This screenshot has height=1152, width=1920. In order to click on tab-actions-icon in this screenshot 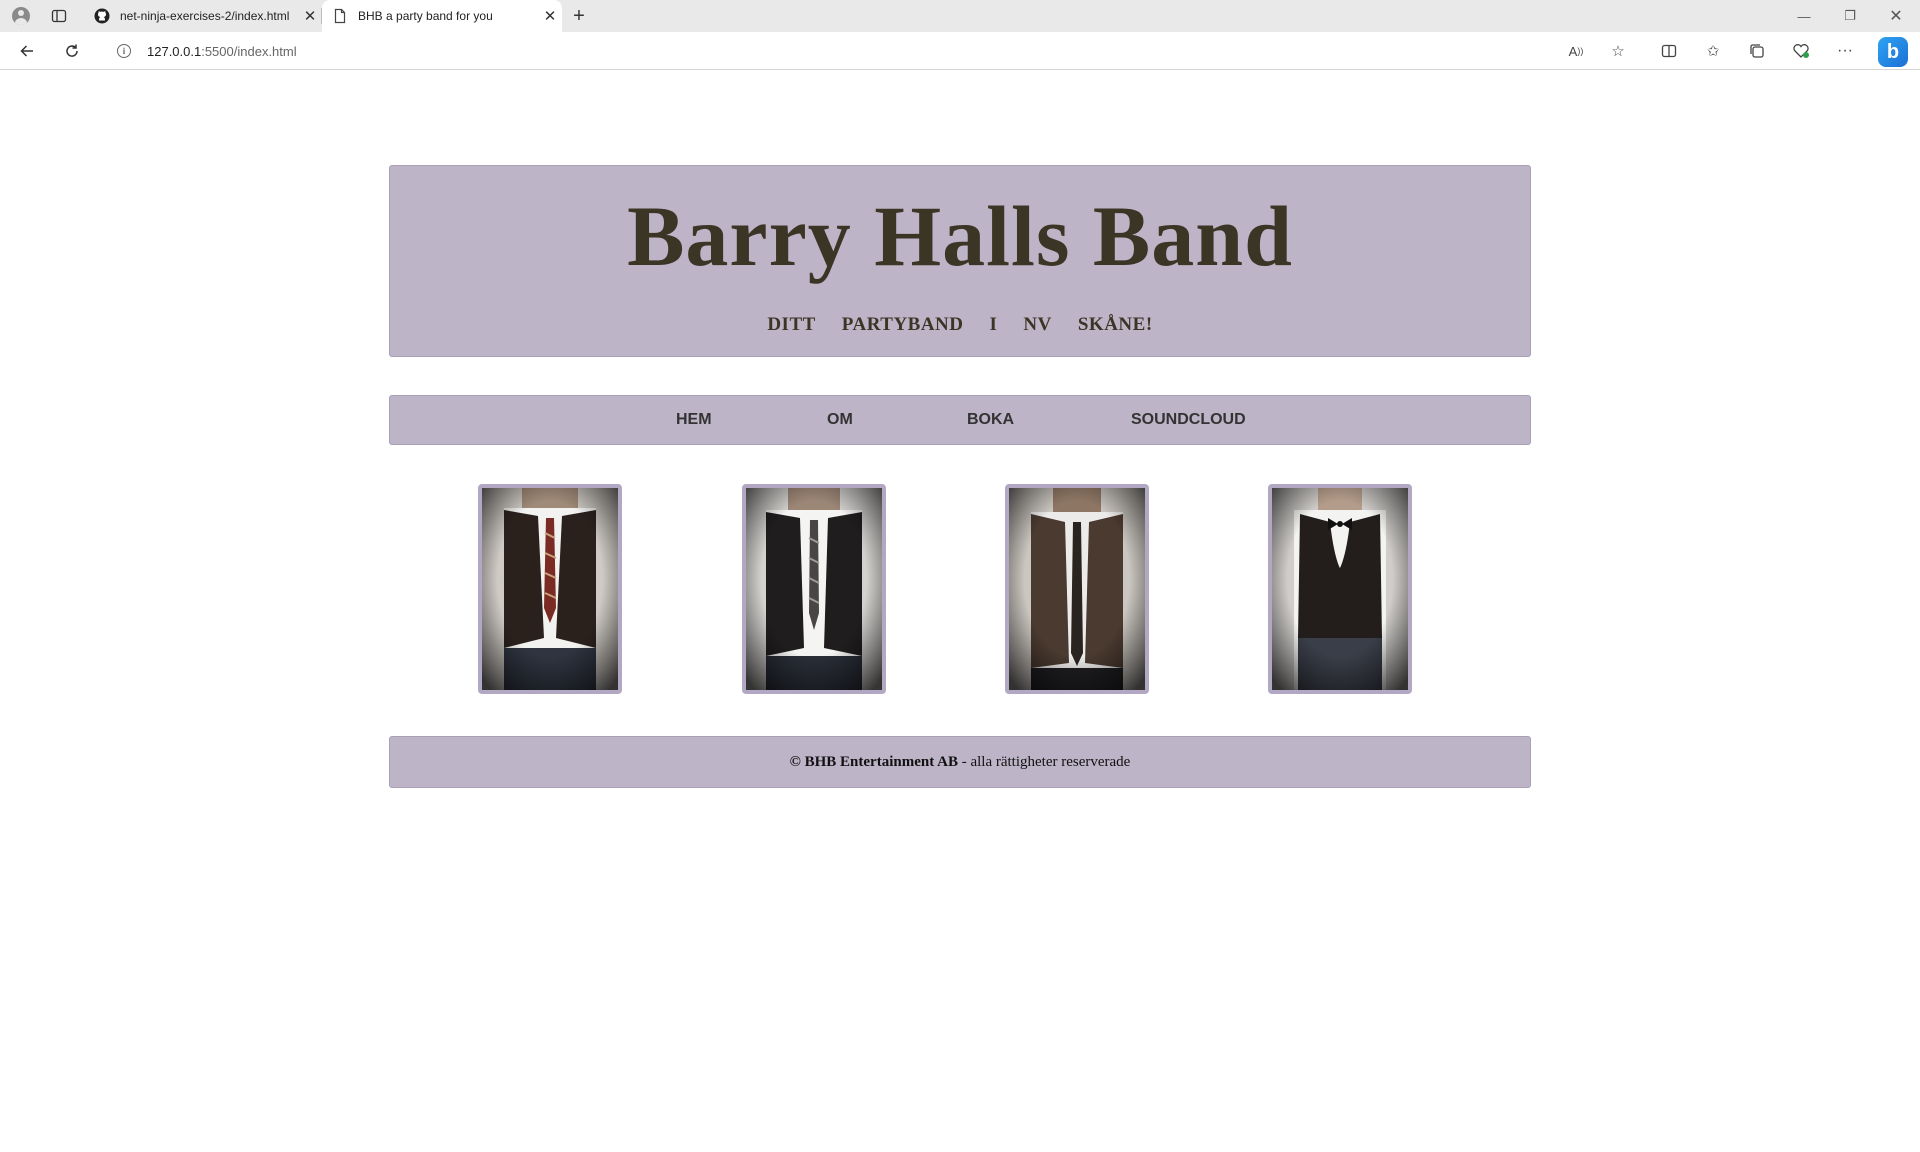, I will do `click(59, 16)`.